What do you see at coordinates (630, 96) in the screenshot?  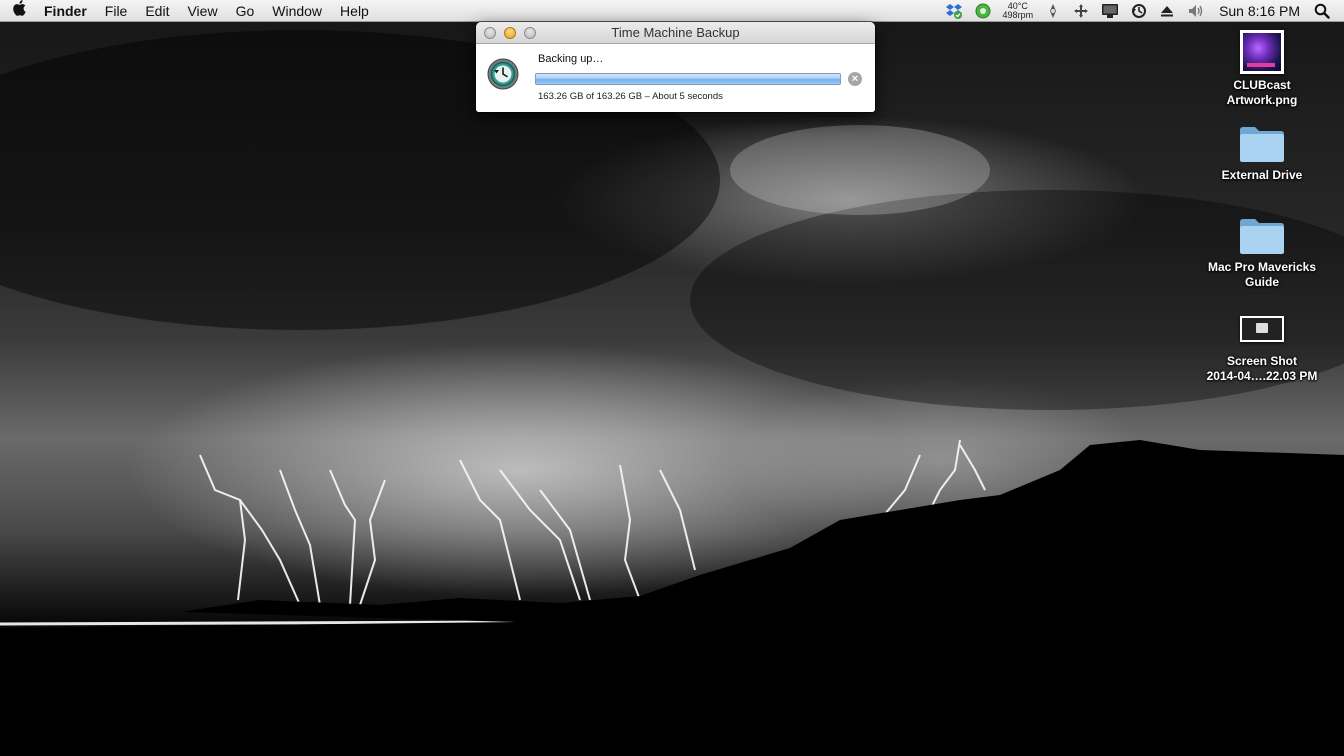 I see `backup-progress-detail: 163.26 GB of 163.26 GB – About 5 seconds` at bounding box center [630, 96].